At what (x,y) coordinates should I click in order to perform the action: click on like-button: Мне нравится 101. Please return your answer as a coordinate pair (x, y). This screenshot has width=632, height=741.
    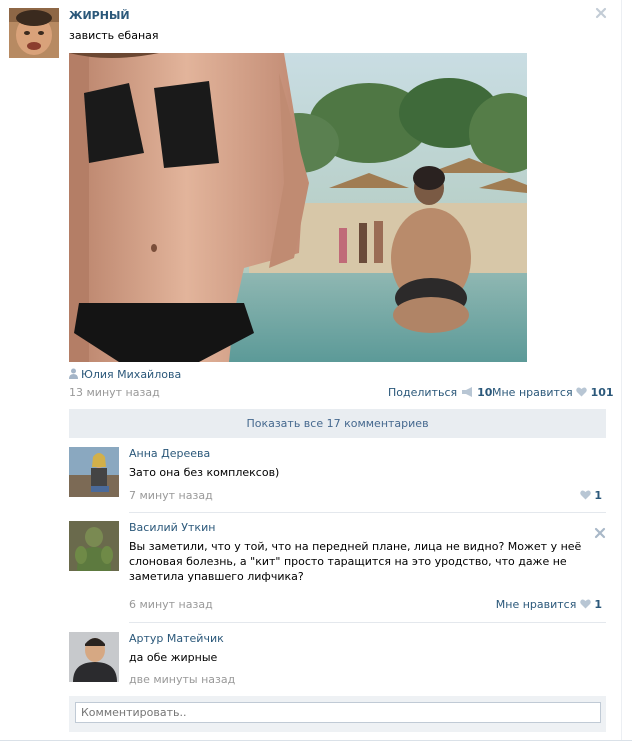
    Looking at the image, I should click on (553, 392).